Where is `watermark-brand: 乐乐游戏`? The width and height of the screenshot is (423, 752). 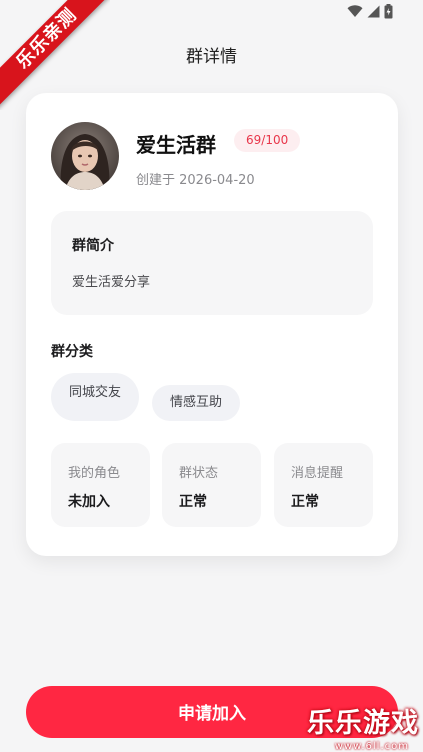 watermark-brand: 乐乐游戏 is located at coordinates (363, 723).